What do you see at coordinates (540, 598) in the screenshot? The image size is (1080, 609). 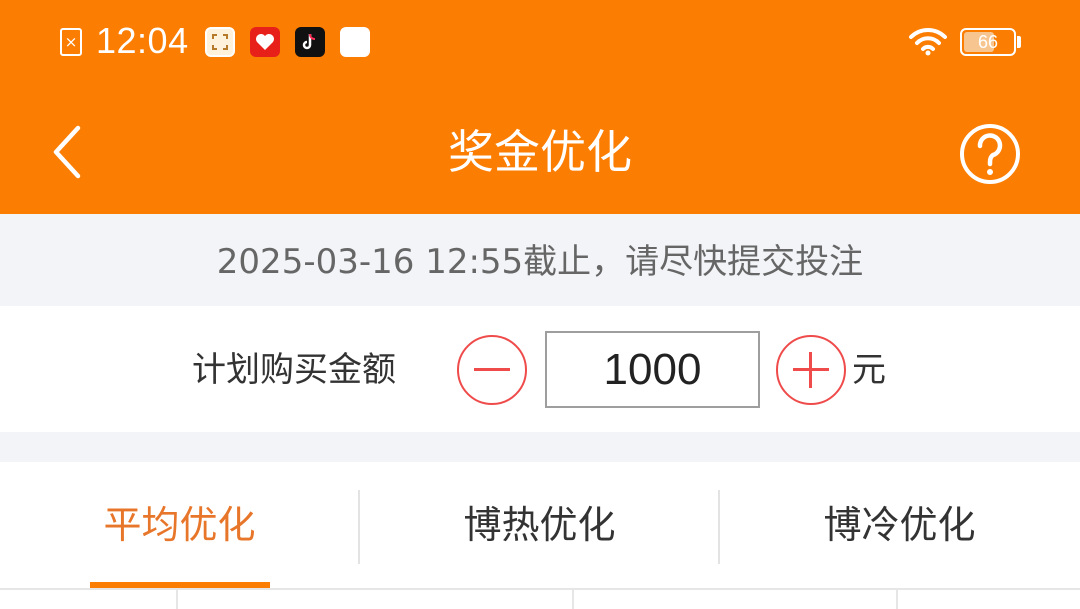 I see `table-header-edge` at bounding box center [540, 598].